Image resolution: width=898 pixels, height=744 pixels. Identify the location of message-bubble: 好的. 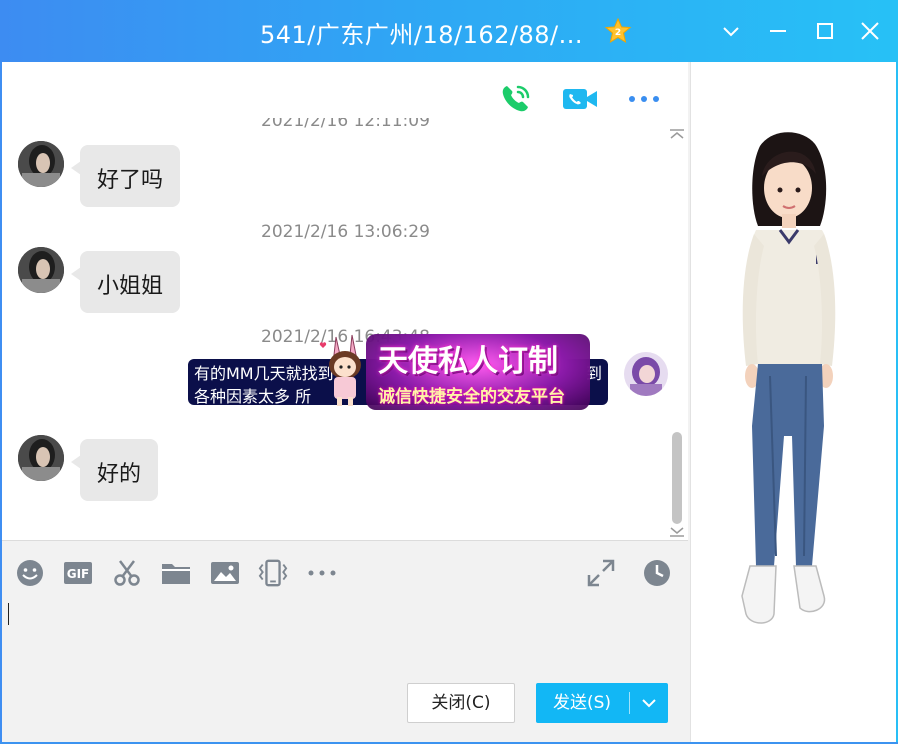
(114, 470).